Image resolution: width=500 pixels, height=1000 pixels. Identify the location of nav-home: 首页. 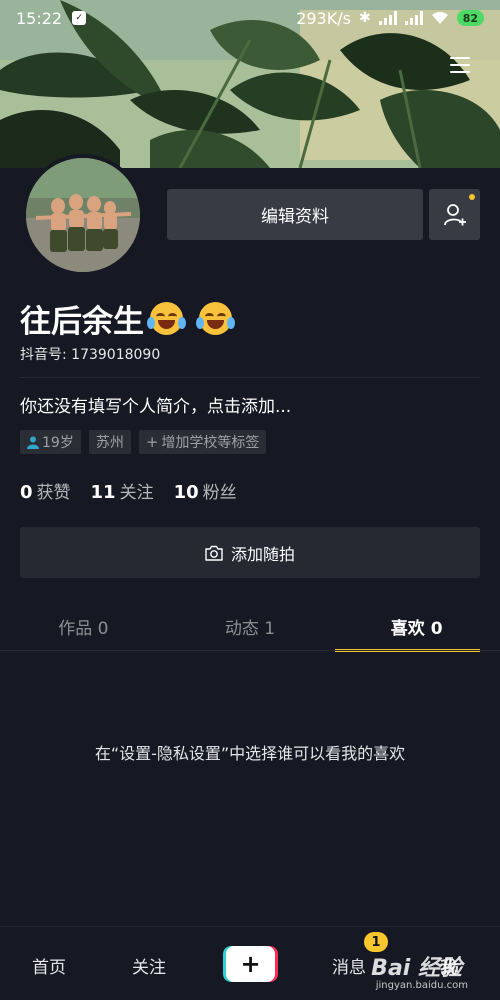
(49, 965).